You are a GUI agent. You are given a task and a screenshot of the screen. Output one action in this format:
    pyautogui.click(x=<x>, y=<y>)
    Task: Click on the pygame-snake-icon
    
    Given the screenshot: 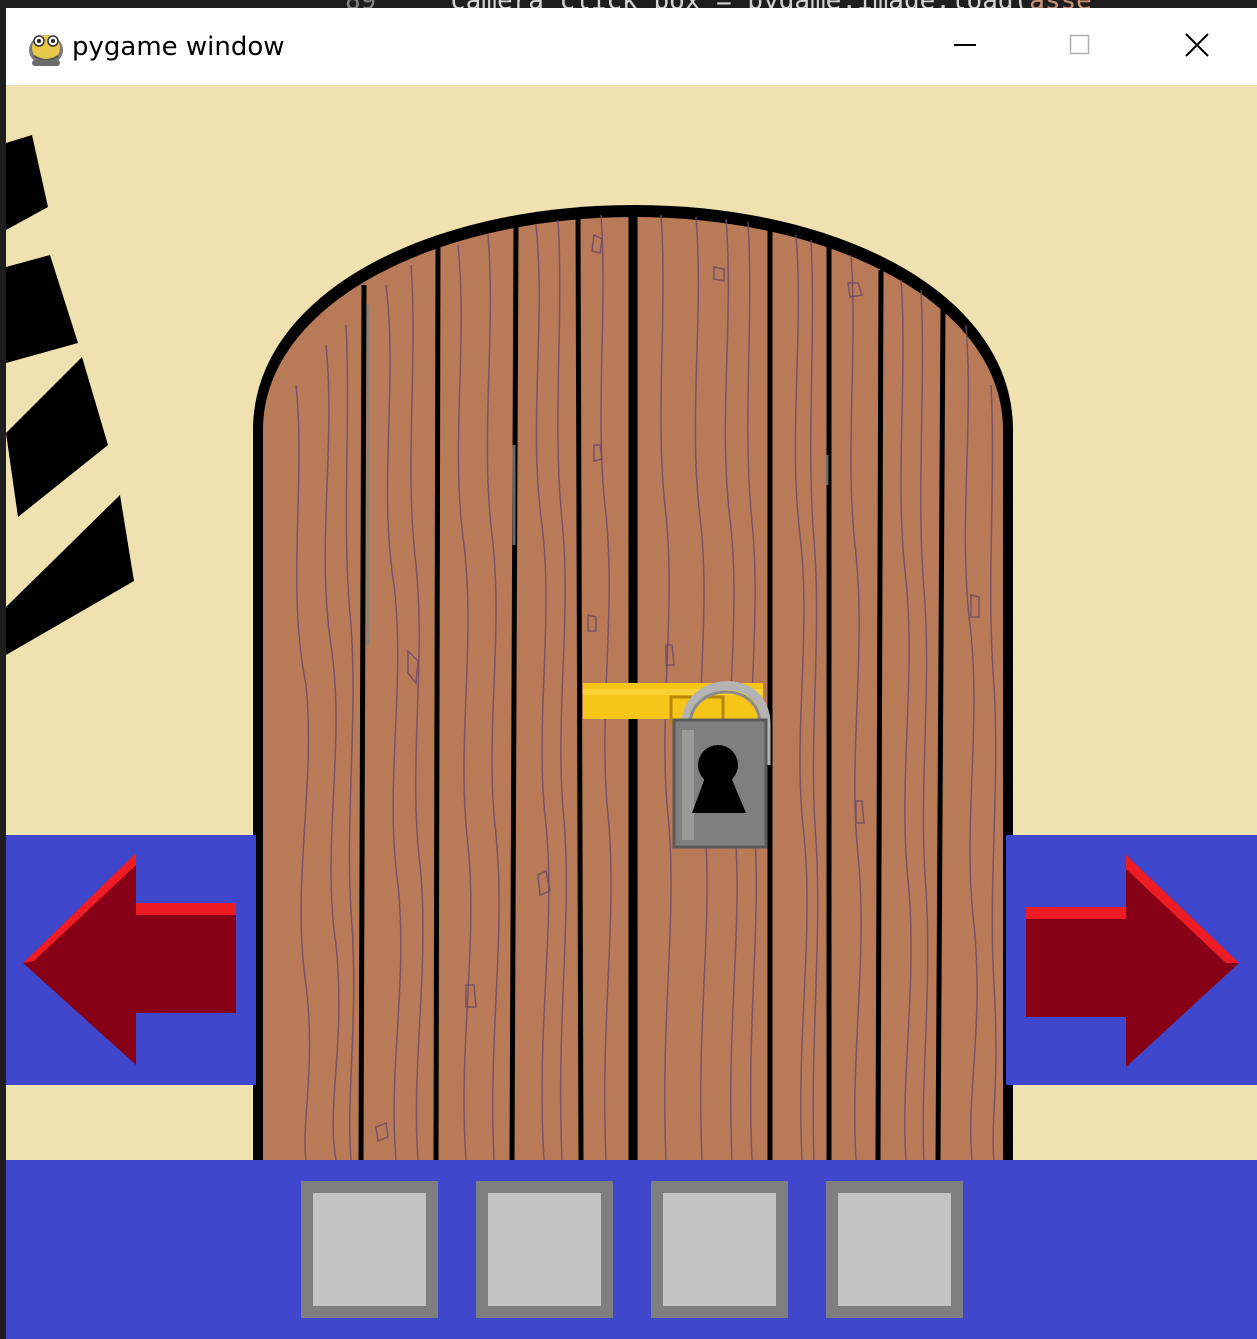 What is the action you would take?
    pyautogui.click(x=46, y=50)
    